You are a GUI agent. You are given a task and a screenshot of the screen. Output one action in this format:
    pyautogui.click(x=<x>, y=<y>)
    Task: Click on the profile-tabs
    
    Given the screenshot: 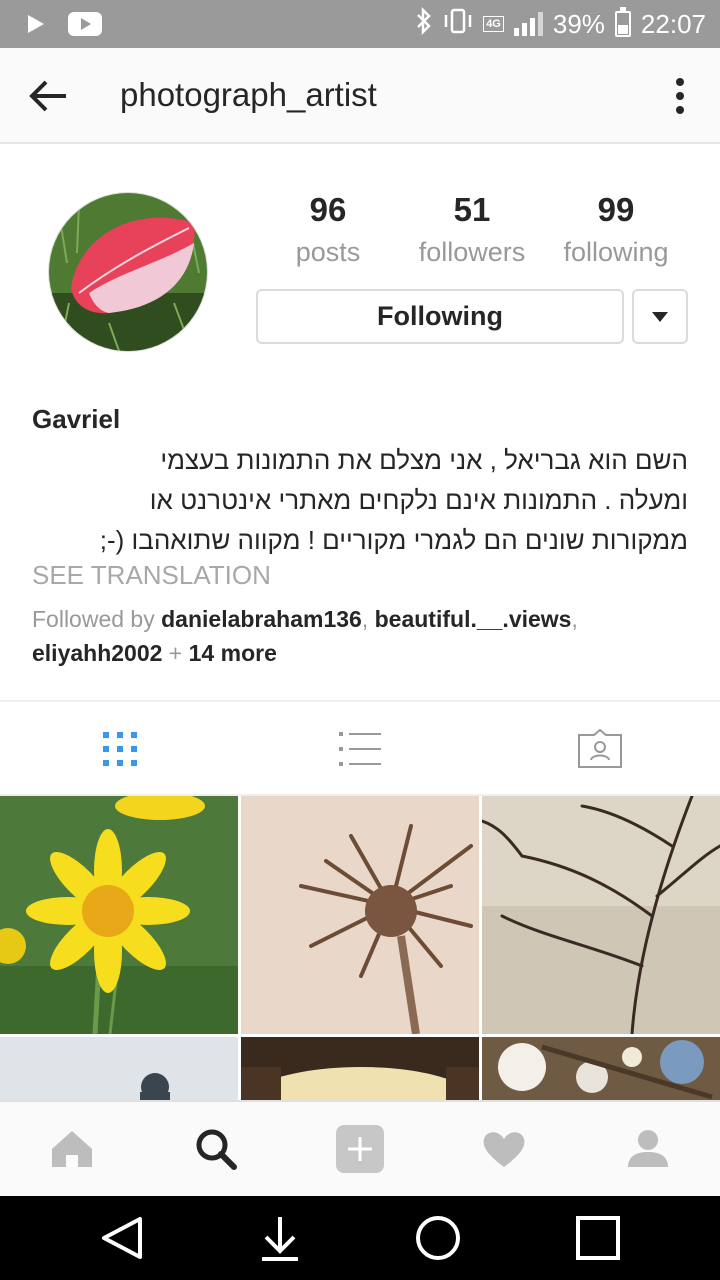 What is the action you would take?
    pyautogui.click(x=360, y=748)
    